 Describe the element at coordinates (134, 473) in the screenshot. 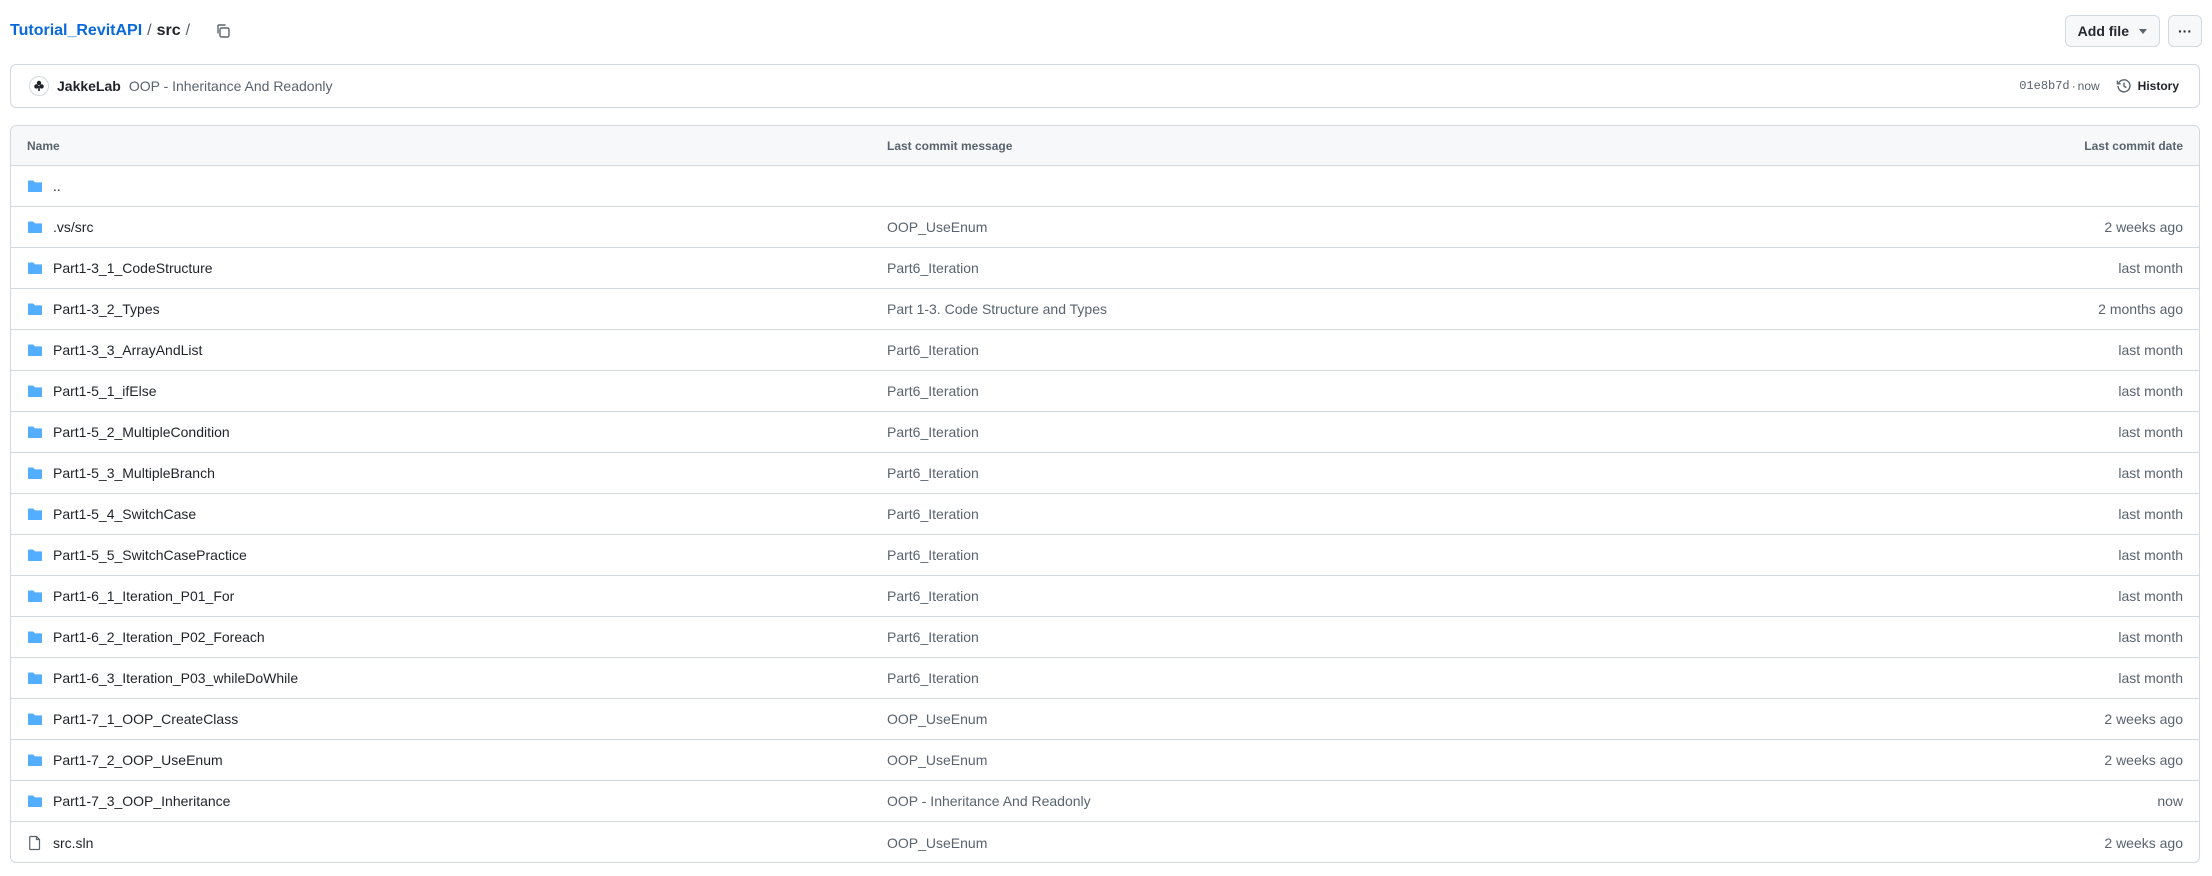

I see `row-item-name-link: Part1-5_3_MultipleBranch` at that location.